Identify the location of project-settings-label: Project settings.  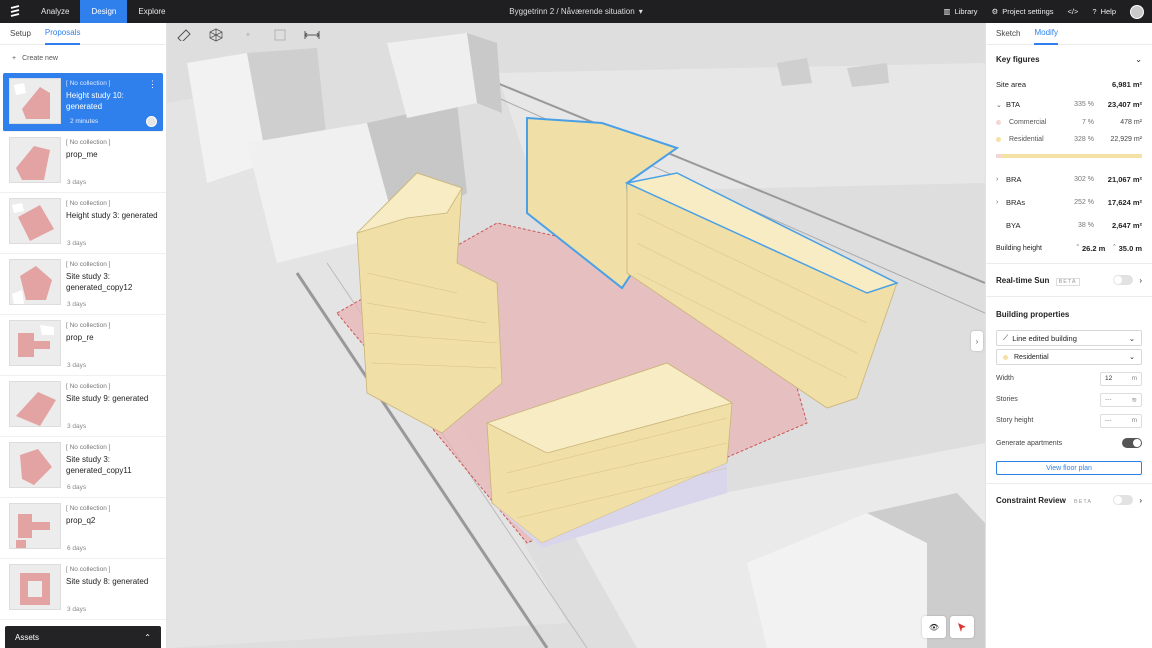
(1028, 11).